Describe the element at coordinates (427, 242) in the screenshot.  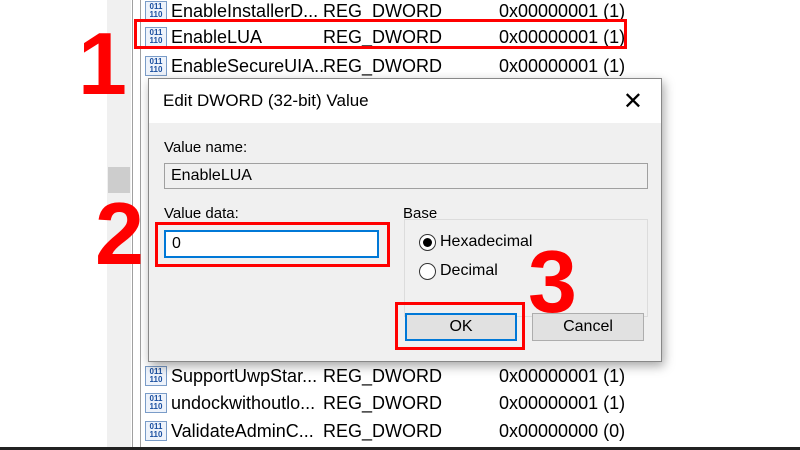
I see `radio-checked-icon` at that location.